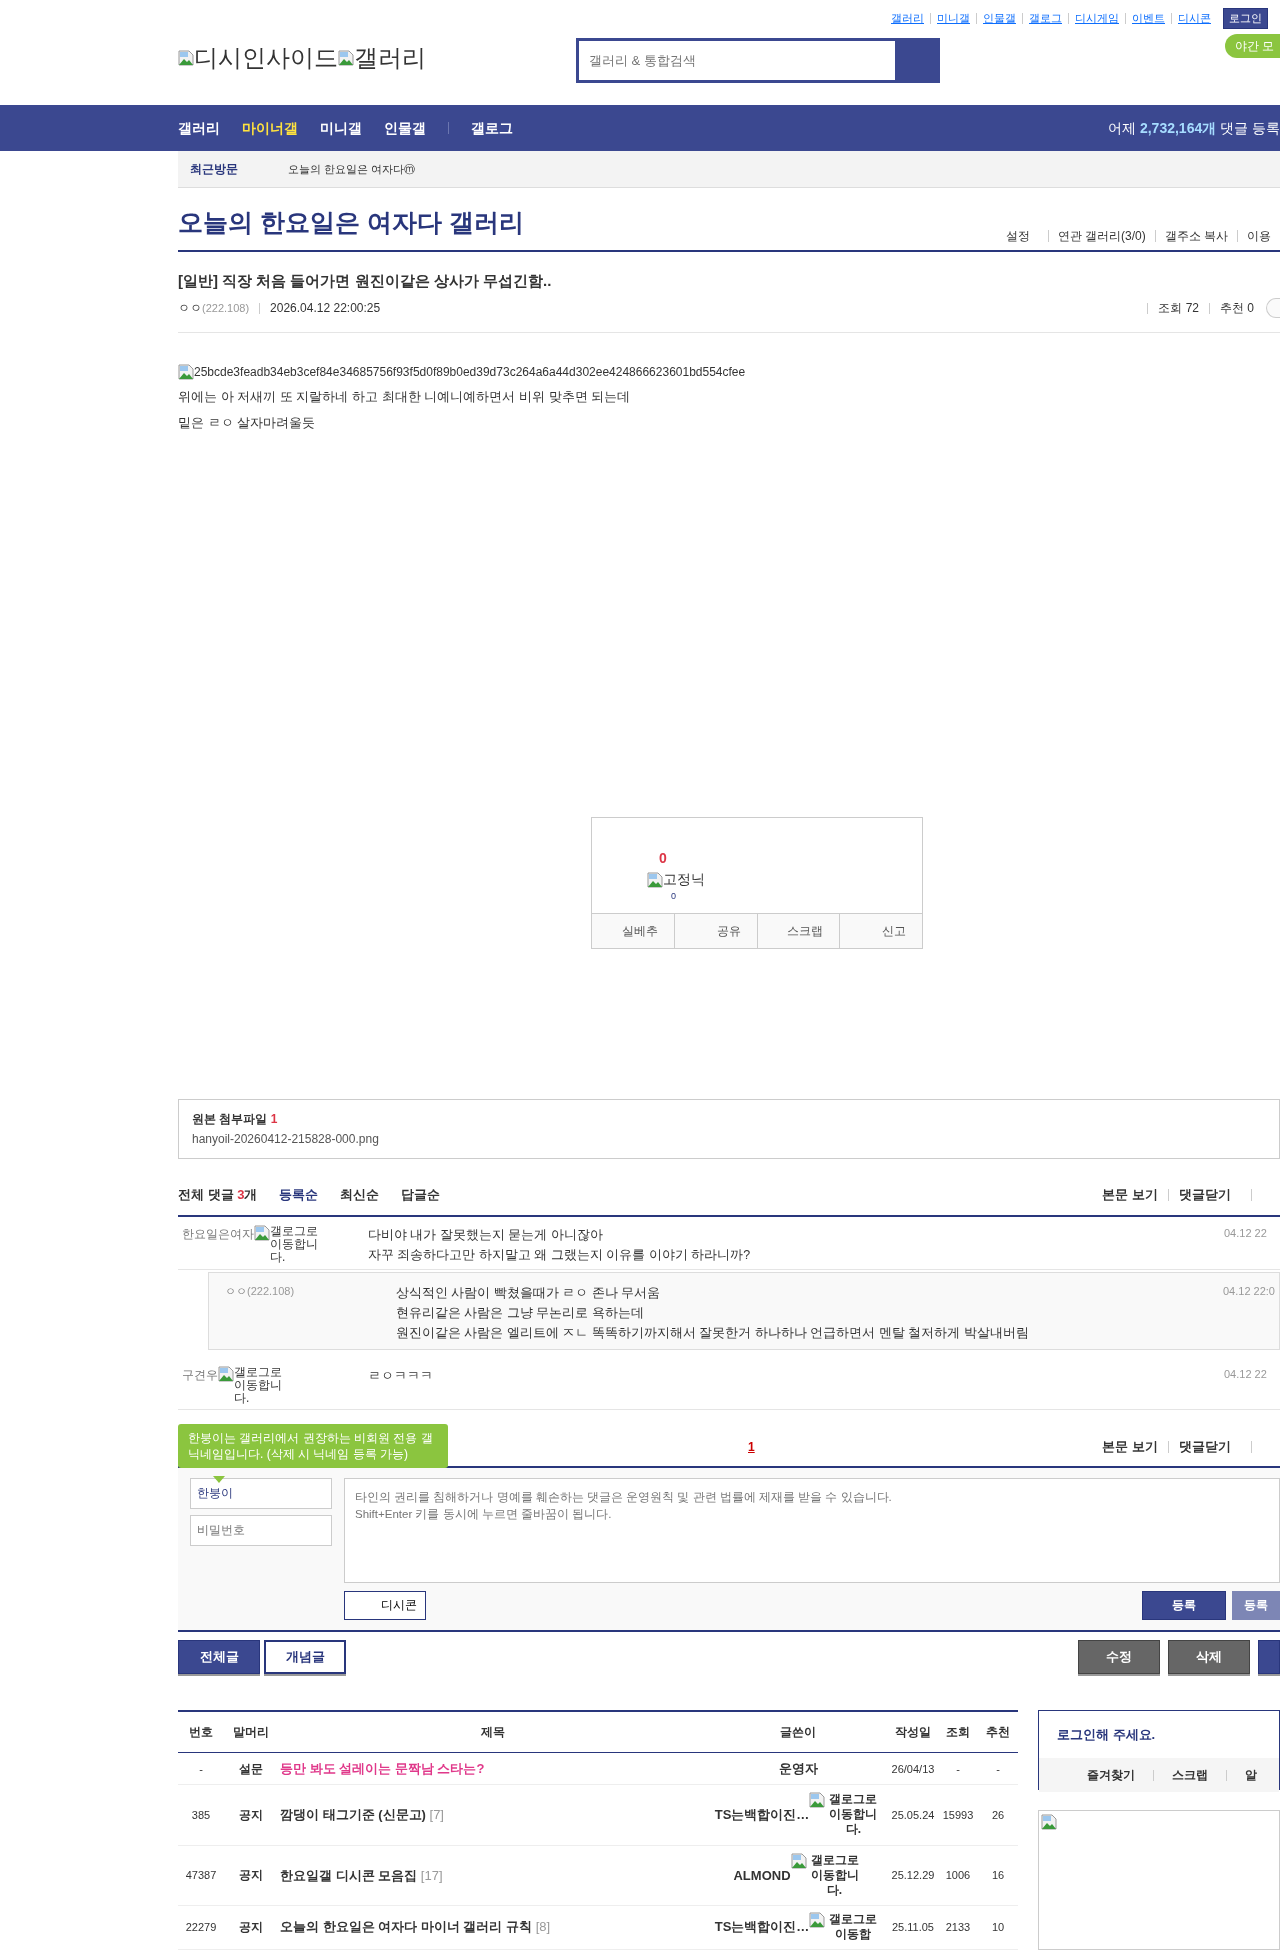 The width and height of the screenshot is (1280, 1960). What do you see at coordinates (998, 1768) in the screenshot?
I see `row-likes: -` at bounding box center [998, 1768].